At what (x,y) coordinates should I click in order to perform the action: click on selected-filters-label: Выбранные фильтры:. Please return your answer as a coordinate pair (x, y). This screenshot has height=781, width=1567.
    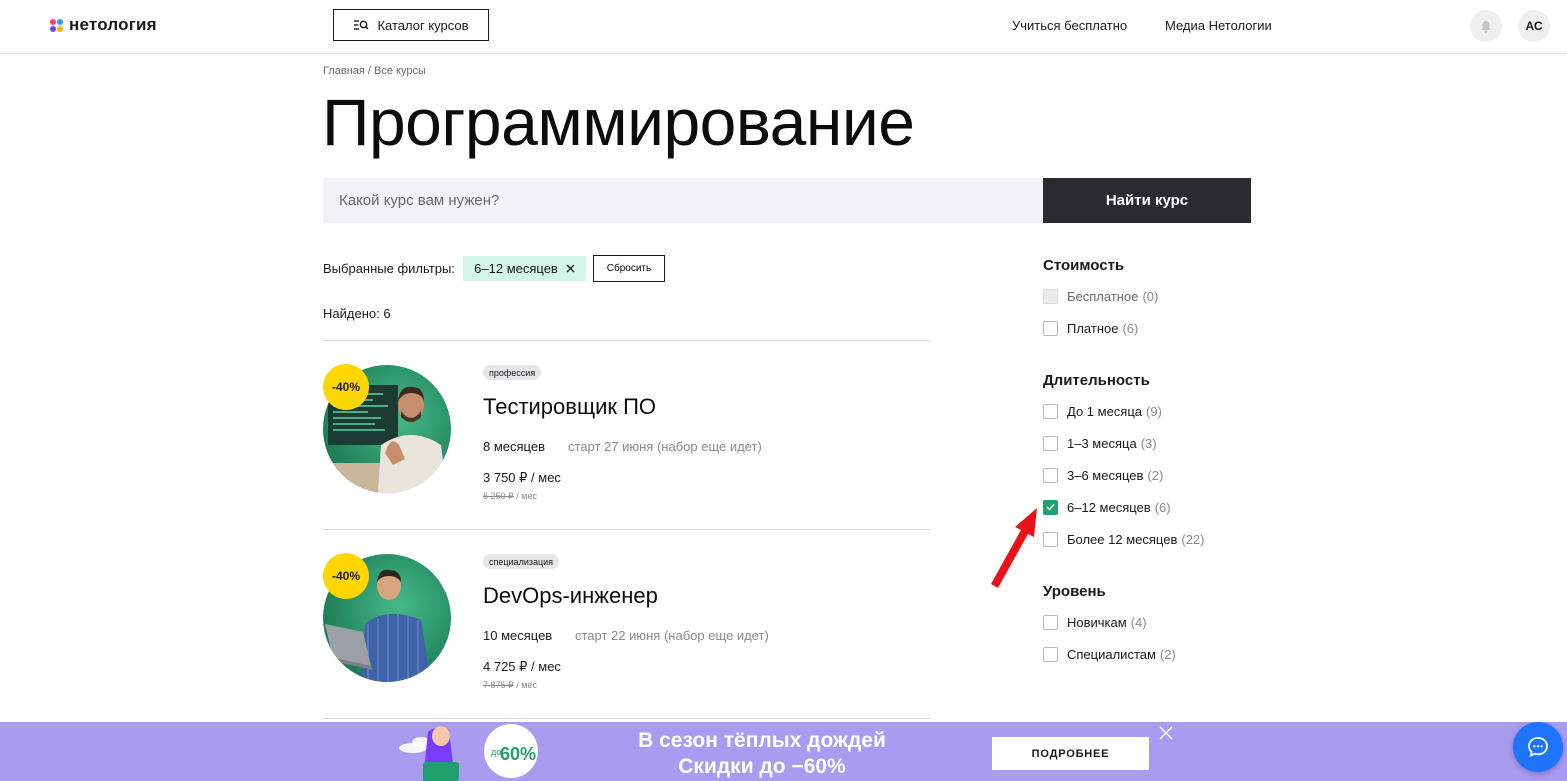
    Looking at the image, I should click on (389, 268).